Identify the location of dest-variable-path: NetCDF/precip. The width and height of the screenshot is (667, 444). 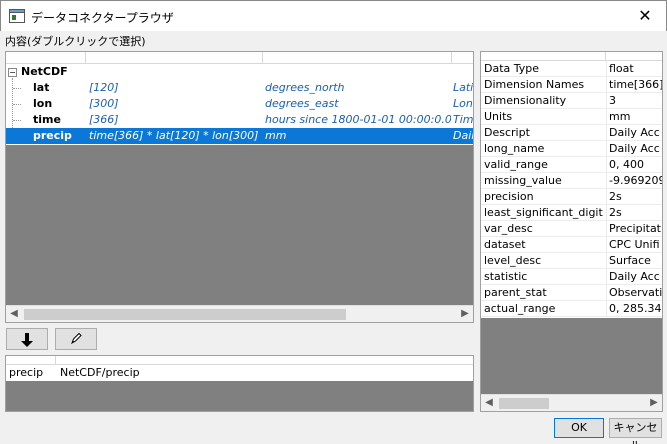
(100, 372).